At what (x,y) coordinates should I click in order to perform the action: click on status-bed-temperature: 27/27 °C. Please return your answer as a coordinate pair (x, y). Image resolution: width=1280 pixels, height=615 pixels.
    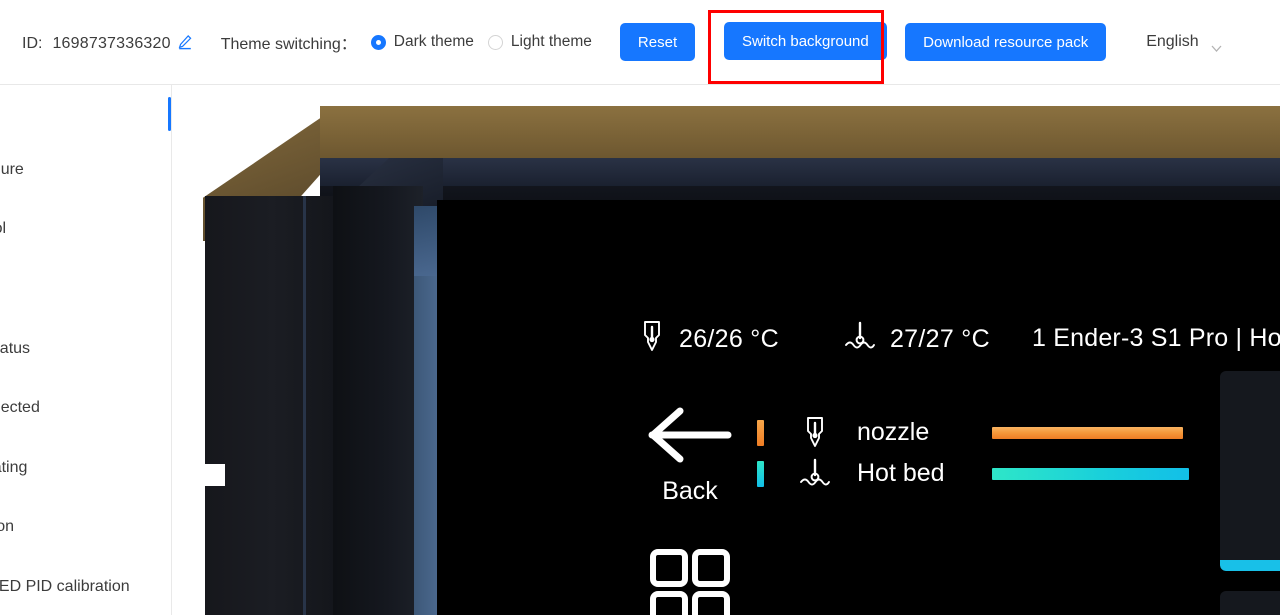
    Looking at the image, I should click on (916, 339).